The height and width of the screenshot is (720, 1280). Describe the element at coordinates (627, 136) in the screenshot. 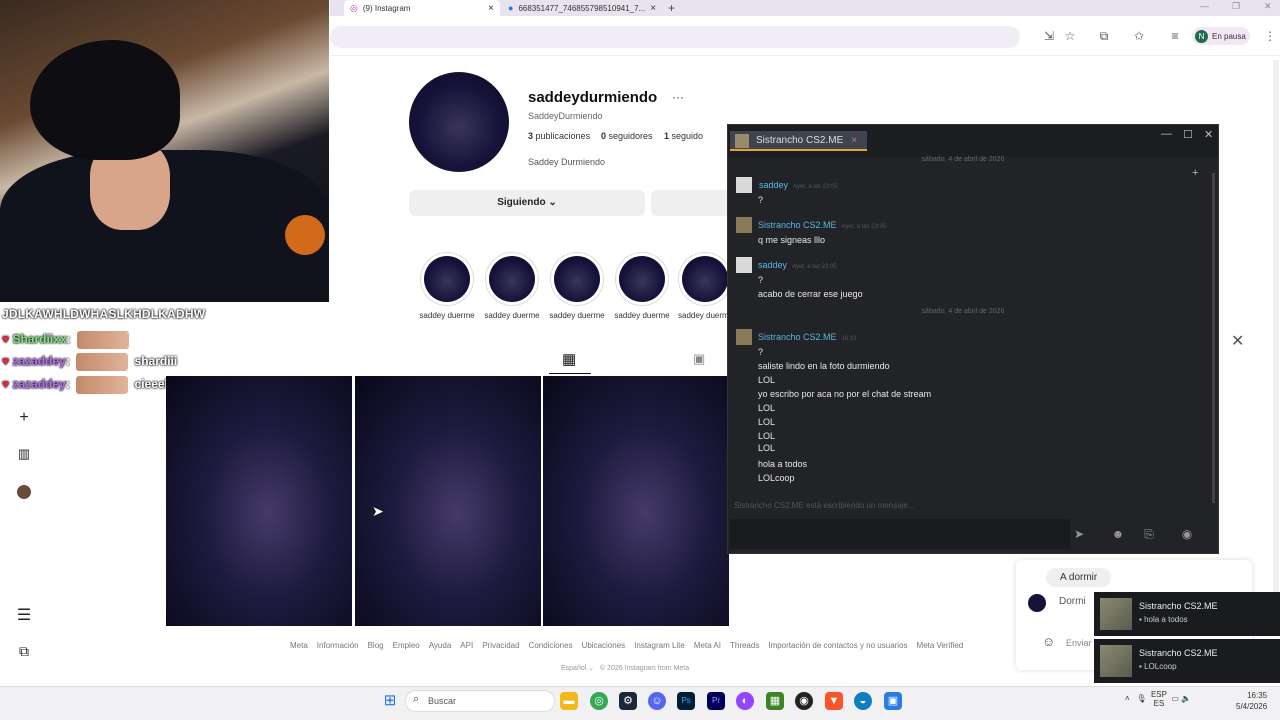

I see `followers-stat: 0 seguidores` at that location.